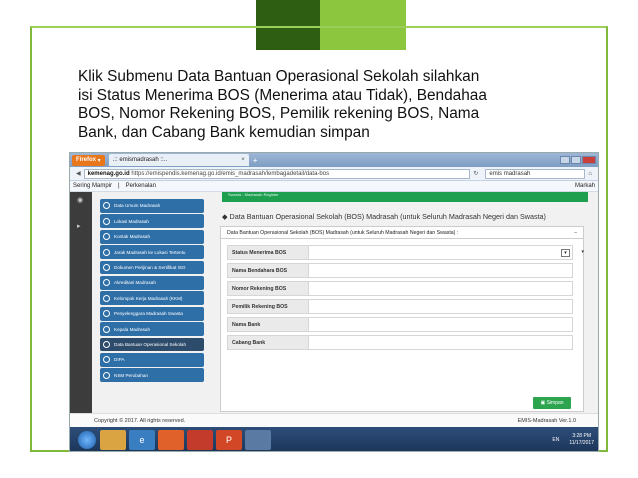 The height and width of the screenshot is (478, 638). I want to click on sidebar-item-lokasi: Lokasi Madrasah, so click(152, 221).